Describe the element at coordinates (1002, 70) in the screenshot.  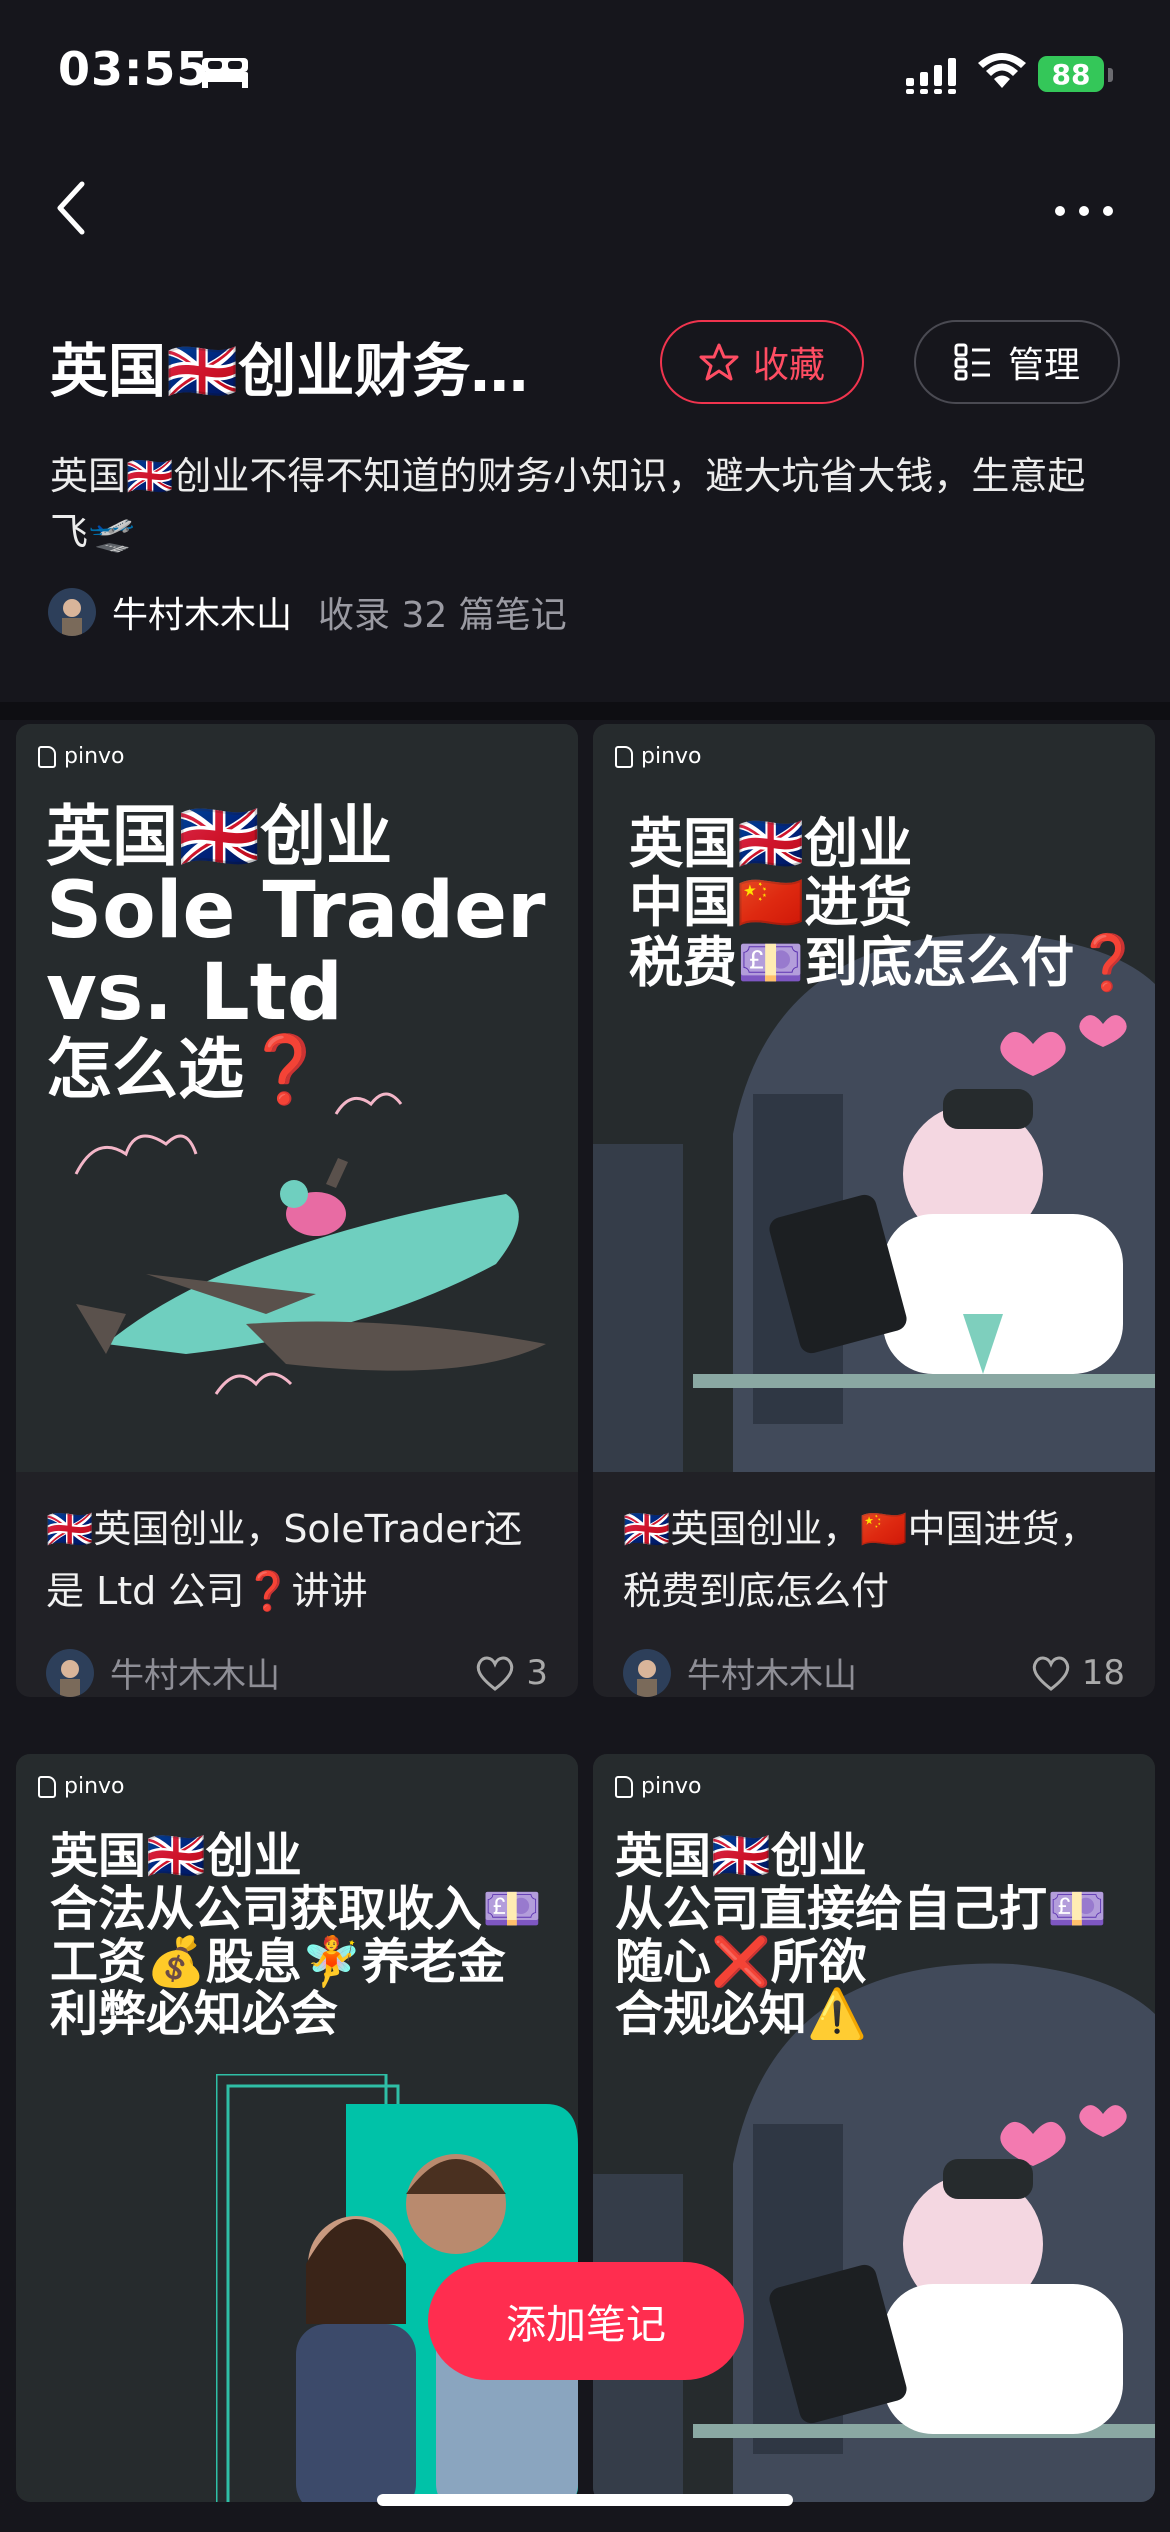
I see `wifi-icon` at that location.